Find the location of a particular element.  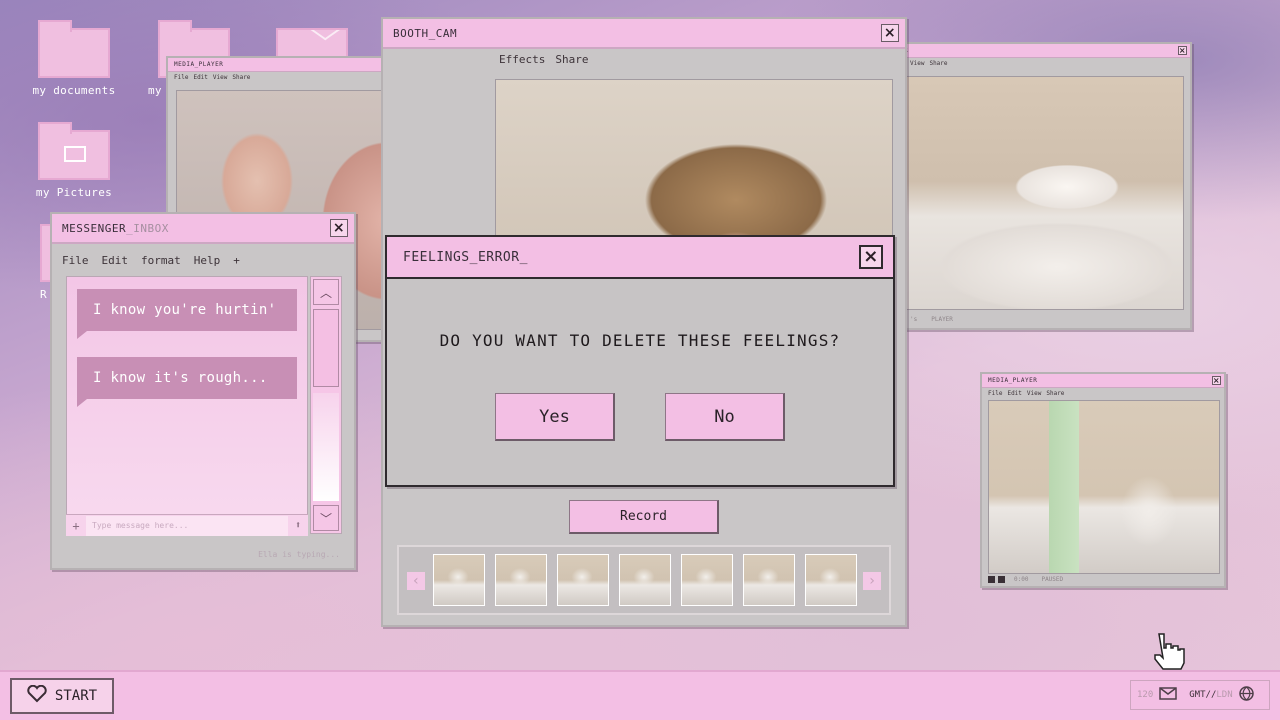

window-title-main: MESSENGER is located at coordinates (94, 228).